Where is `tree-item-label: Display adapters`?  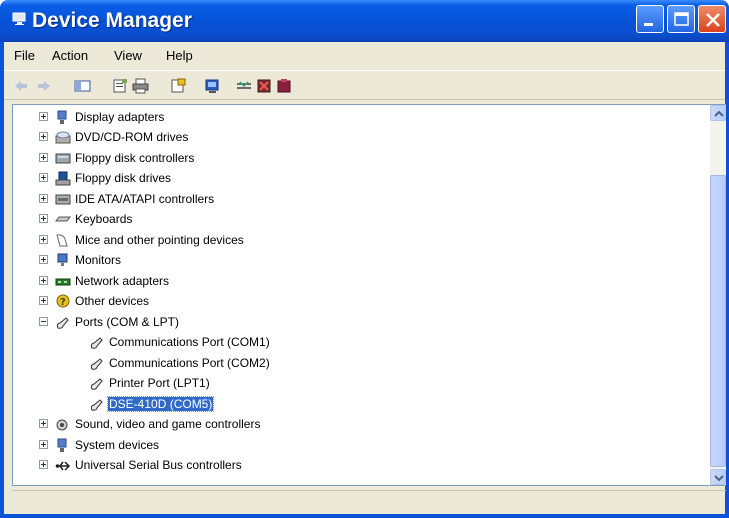
tree-item-label: Display adapters is located at coordinates (120, 117).